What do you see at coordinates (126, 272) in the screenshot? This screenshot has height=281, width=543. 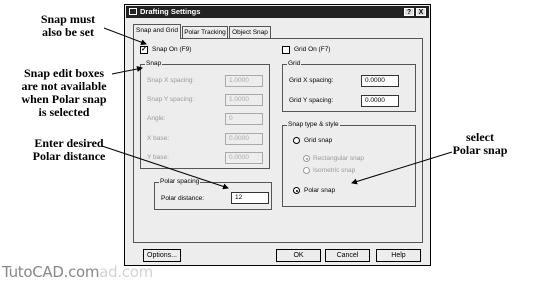 I see `watermark-ghost: ad.com` at bounding box center [126, 272].